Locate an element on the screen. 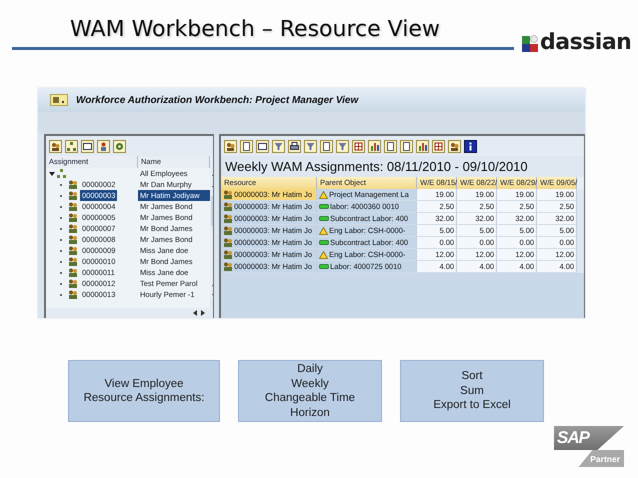 The image size is (638, 478). person-icon is located at coordinates (103, 146).